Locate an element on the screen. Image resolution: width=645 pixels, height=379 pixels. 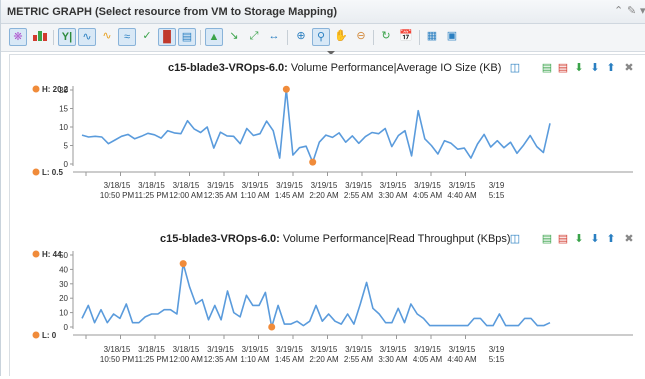
x-tick-time: 2:55 AM is located at coordinates (359, 359).